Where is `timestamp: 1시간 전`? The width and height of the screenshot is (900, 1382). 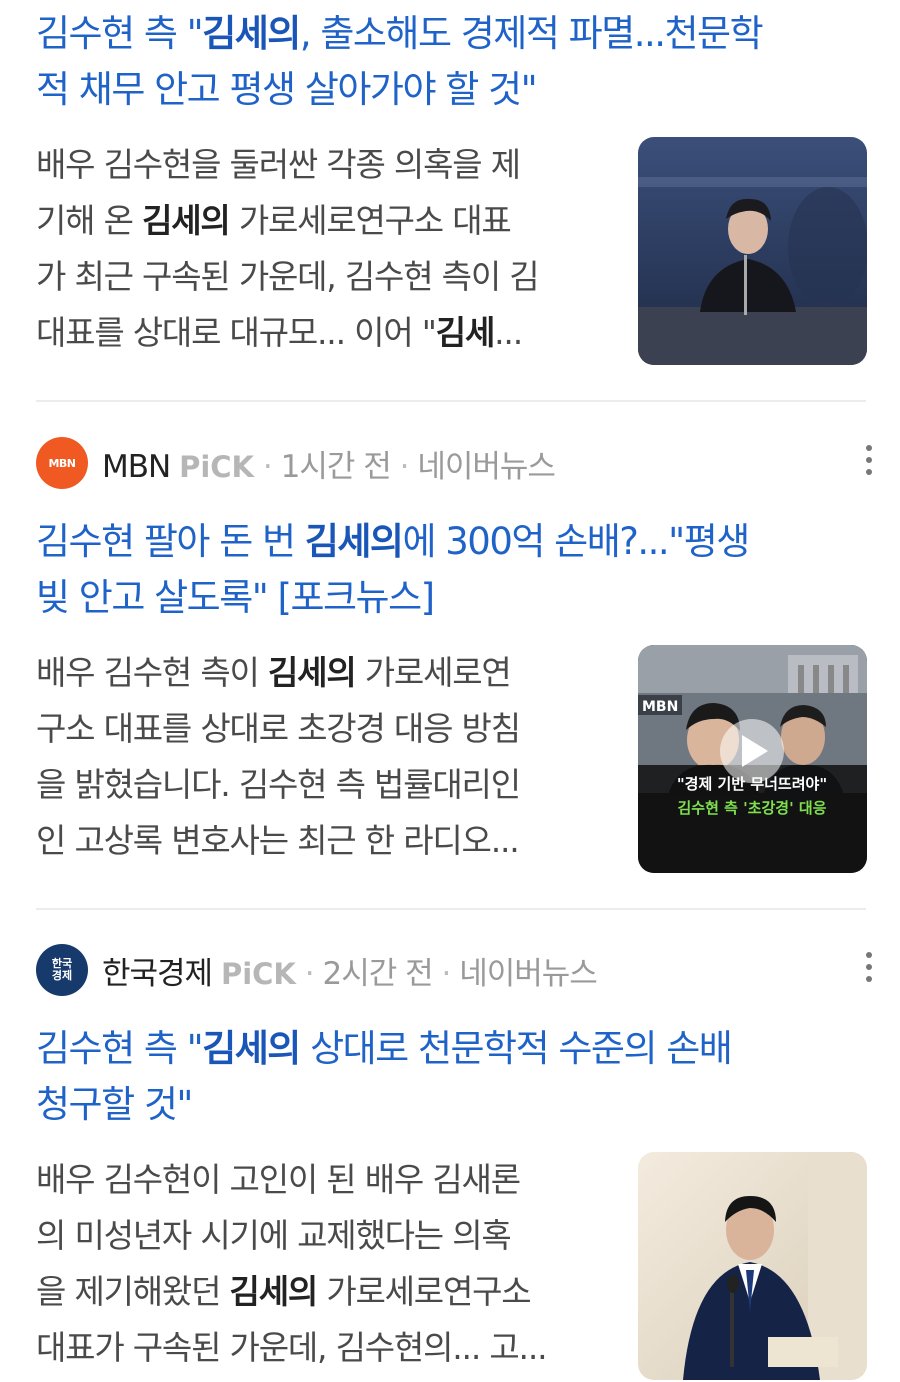 timestamp: 1시간 전 is located at coordinates (336, 467).